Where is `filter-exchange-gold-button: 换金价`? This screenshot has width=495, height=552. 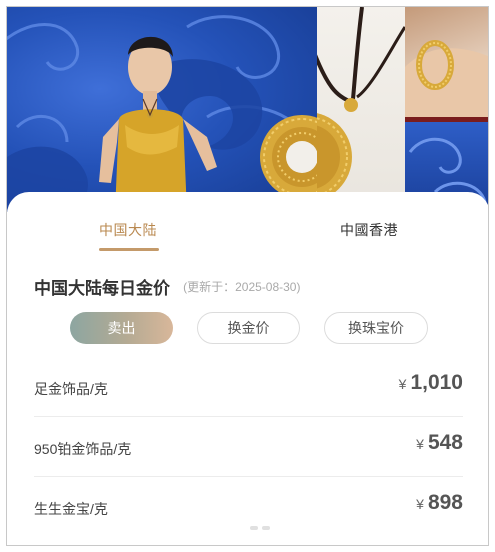 filter-exchange-gold-button: 换金价 is located at coordinates (248, 328).